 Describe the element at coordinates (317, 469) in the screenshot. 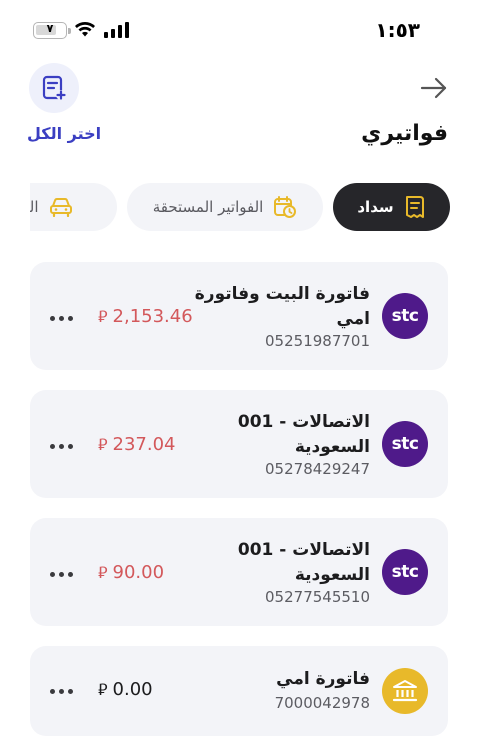

I see `bill-number: 05278429247` at that location.